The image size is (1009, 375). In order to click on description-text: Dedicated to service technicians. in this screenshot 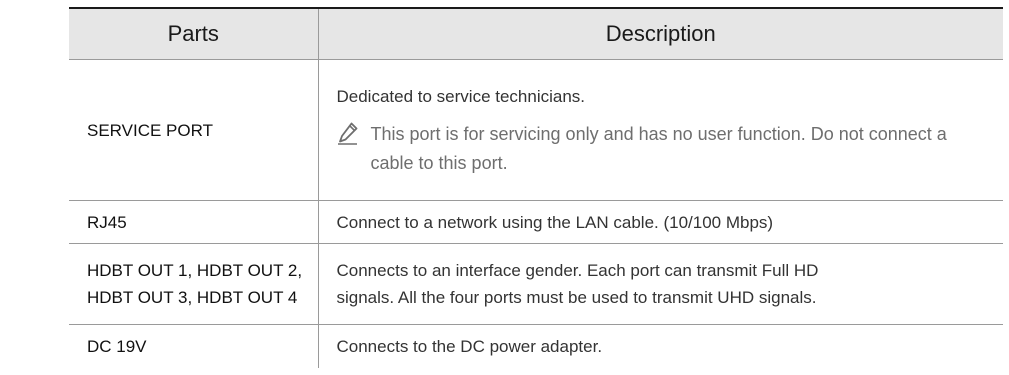, I will do `click(461, 96)`.